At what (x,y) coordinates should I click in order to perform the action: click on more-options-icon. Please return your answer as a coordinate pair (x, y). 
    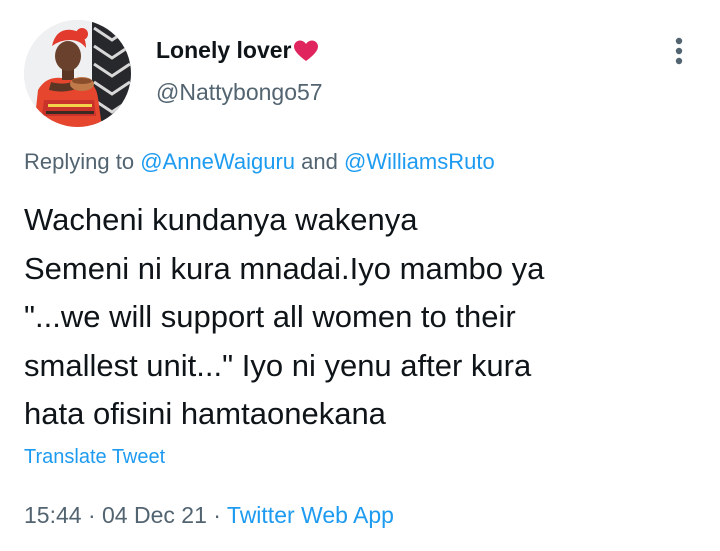
    Looking at the image, I should click on (679, 51).